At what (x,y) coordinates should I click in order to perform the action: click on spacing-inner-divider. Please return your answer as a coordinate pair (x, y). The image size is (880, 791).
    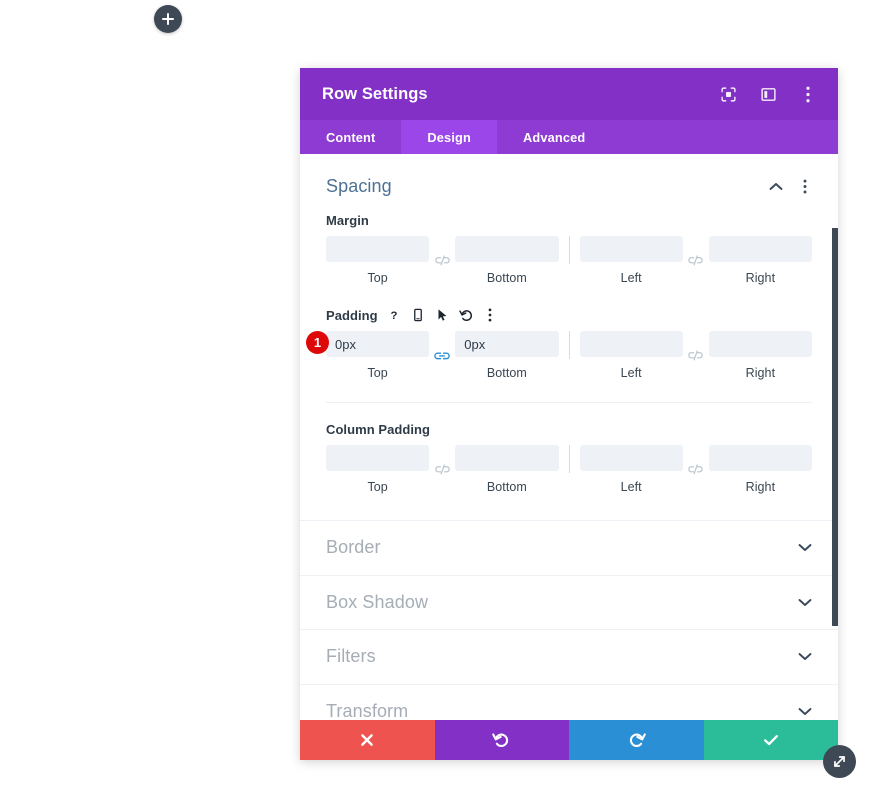
    Looking at the image, I should click on (569, 402).